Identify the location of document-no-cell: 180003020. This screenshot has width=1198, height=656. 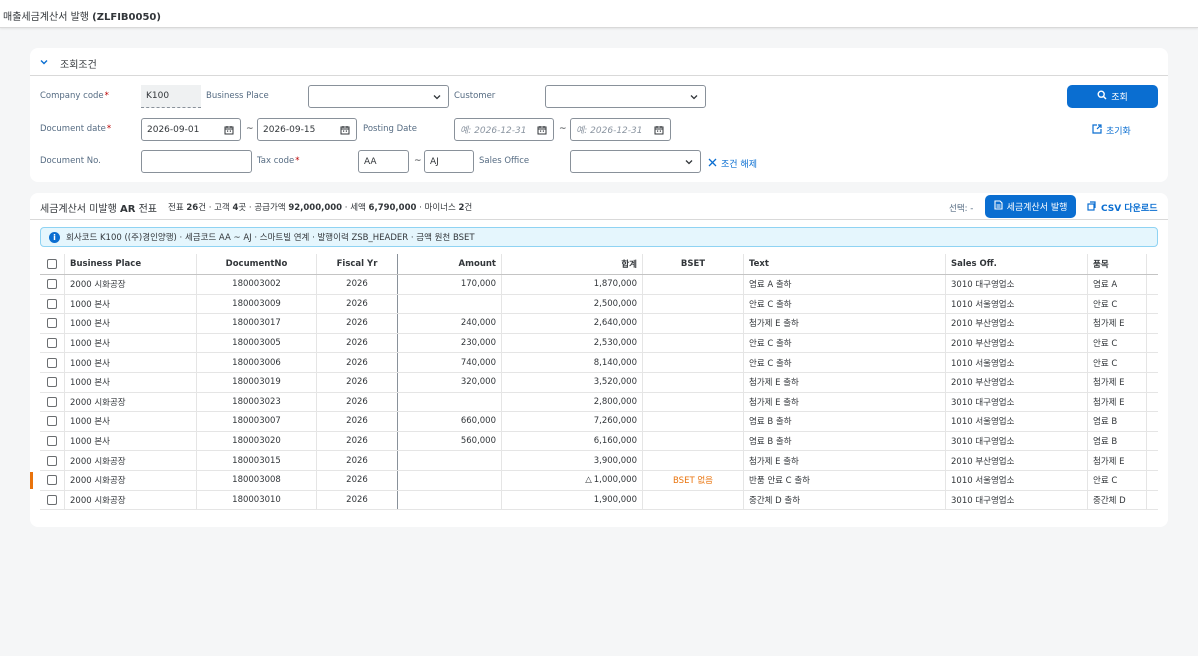
(257, 441).